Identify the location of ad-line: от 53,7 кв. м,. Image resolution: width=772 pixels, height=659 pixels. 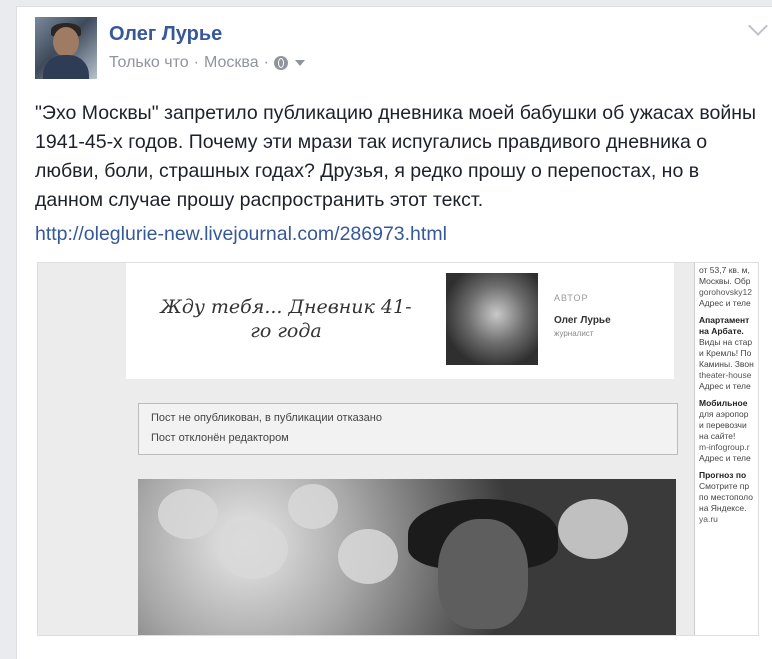
(724, 270).